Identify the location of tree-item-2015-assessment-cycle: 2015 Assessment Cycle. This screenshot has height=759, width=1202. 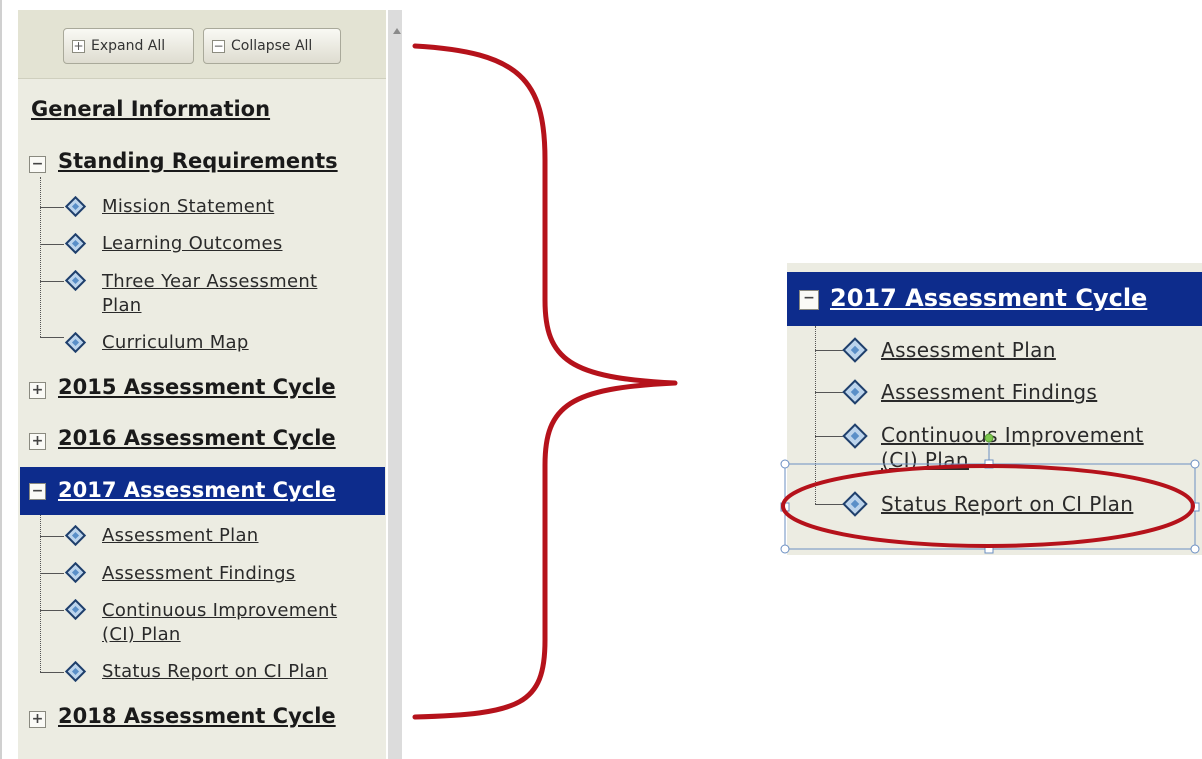
(197, 387).